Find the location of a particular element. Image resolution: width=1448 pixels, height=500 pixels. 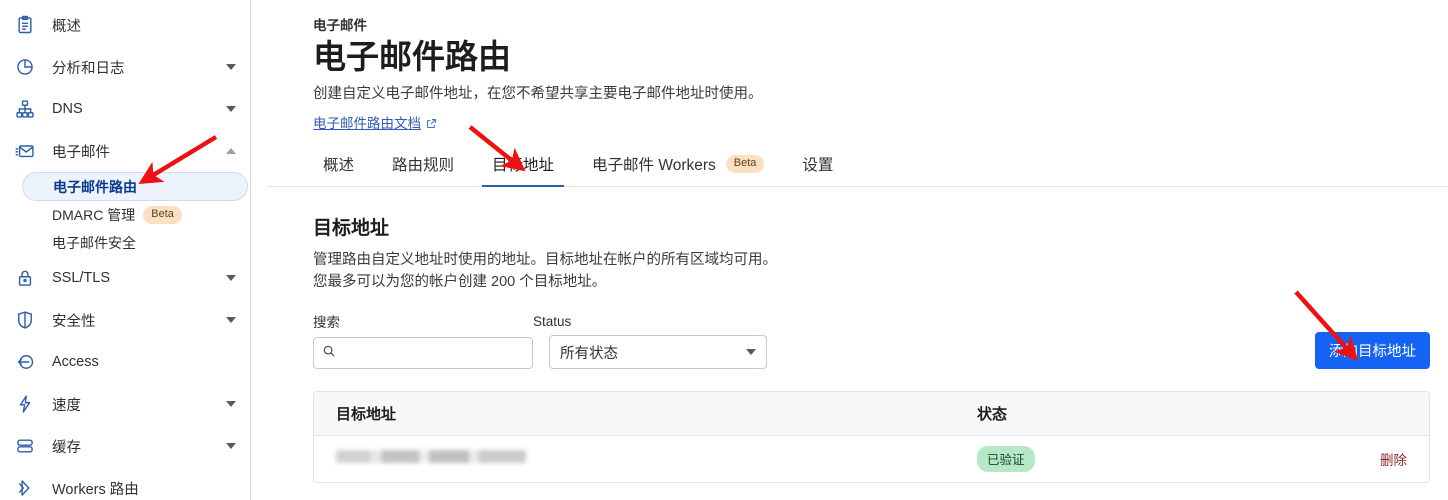

sidebar-item-label: Access is located at coordinates (75, 362).